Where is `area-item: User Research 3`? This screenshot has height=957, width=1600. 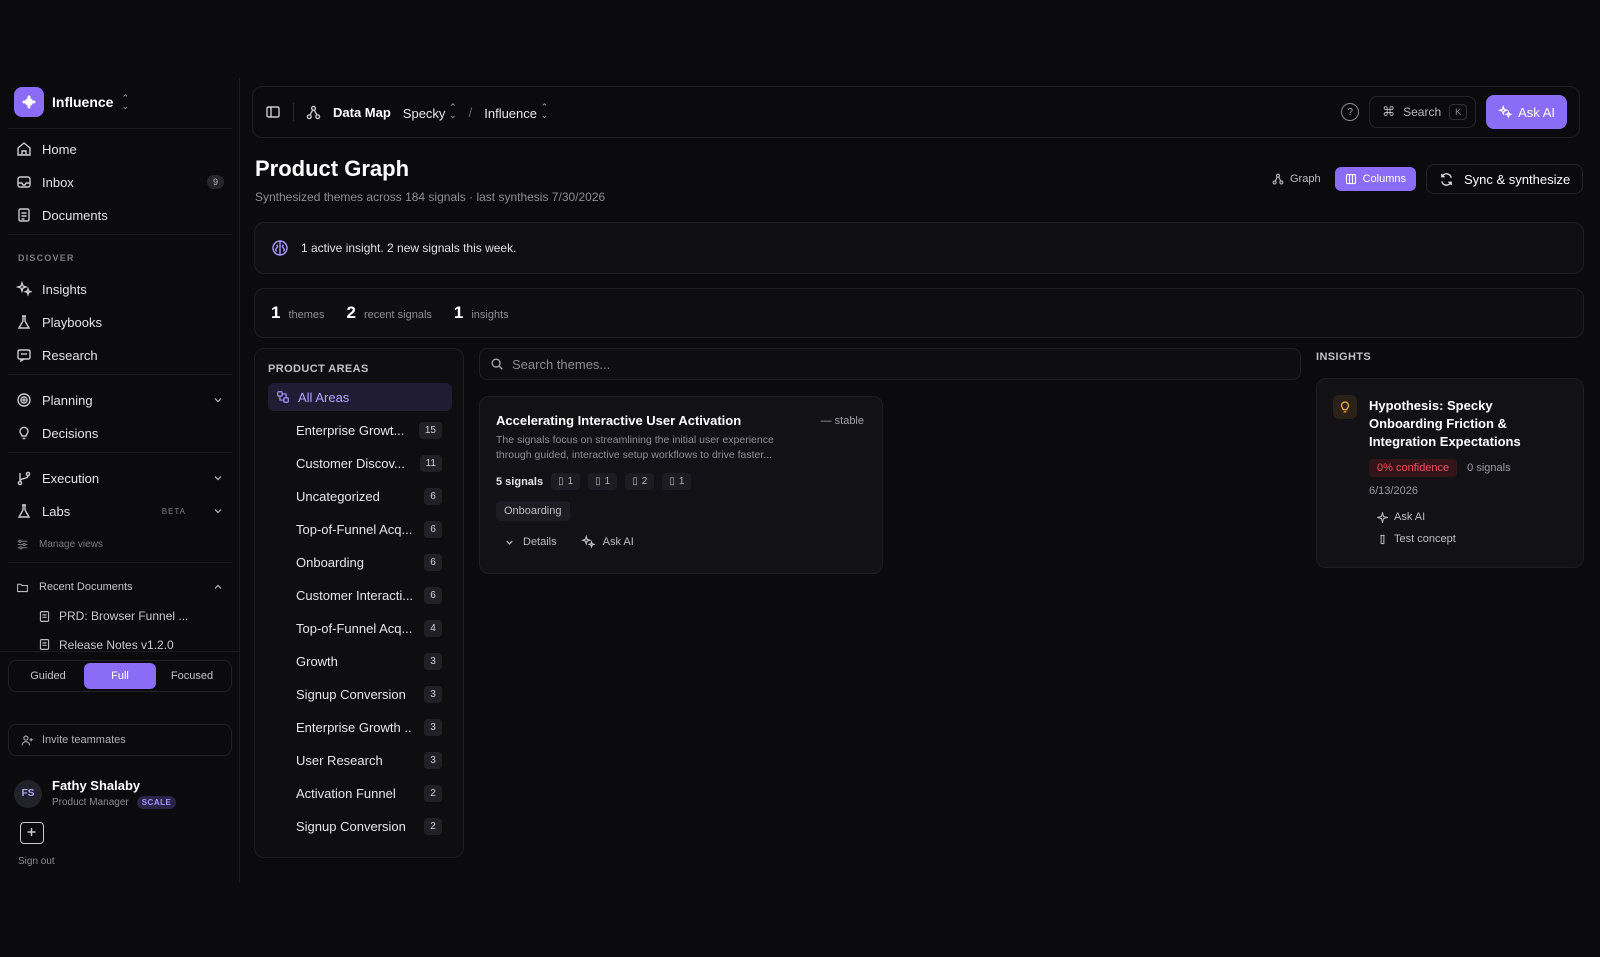
area-item: User Research 3 is located at coordinates (360, 760).